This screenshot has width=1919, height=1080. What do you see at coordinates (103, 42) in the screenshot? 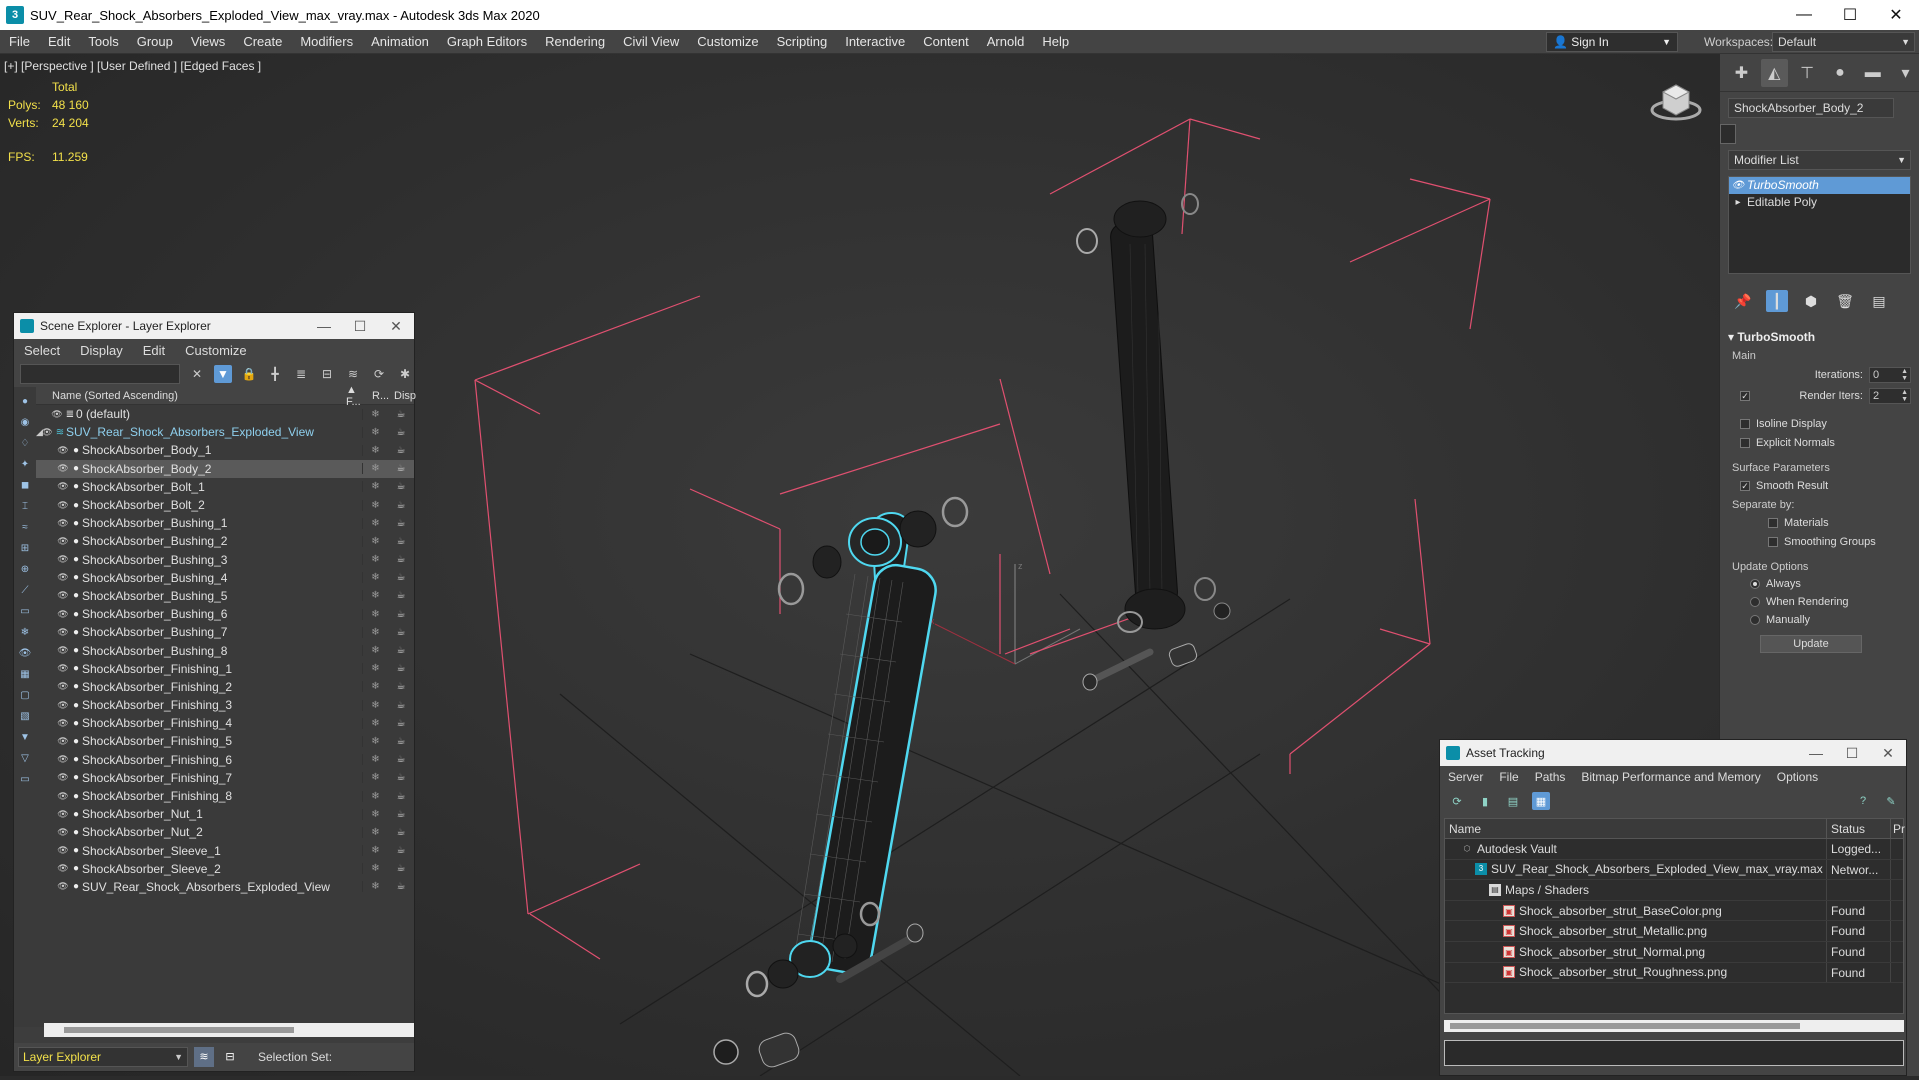
I see `menu-tools: Tools` at bounding box center [103, 42].